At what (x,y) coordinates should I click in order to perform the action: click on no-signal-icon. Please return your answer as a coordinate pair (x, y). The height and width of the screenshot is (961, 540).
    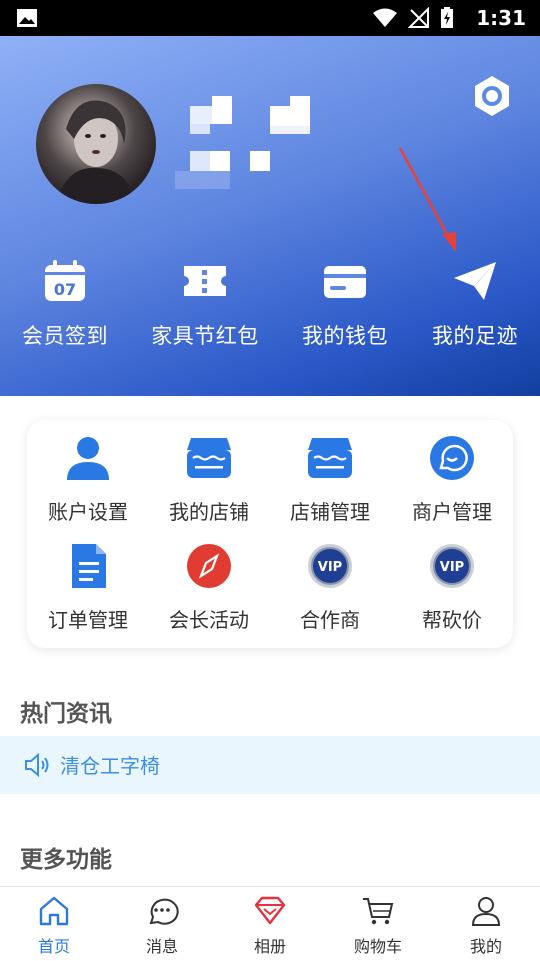
    Looking at the image, I should click on (418, 17).